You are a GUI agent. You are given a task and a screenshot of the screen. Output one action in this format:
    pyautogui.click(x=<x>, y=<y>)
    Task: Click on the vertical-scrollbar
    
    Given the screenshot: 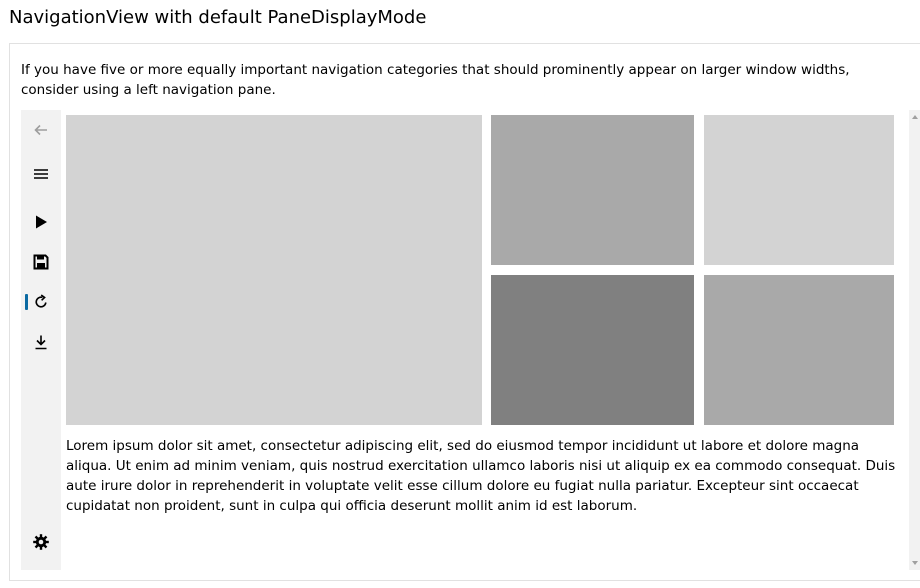 What is the action you would take?
    pyautogui.click(x=914, y=340)
    